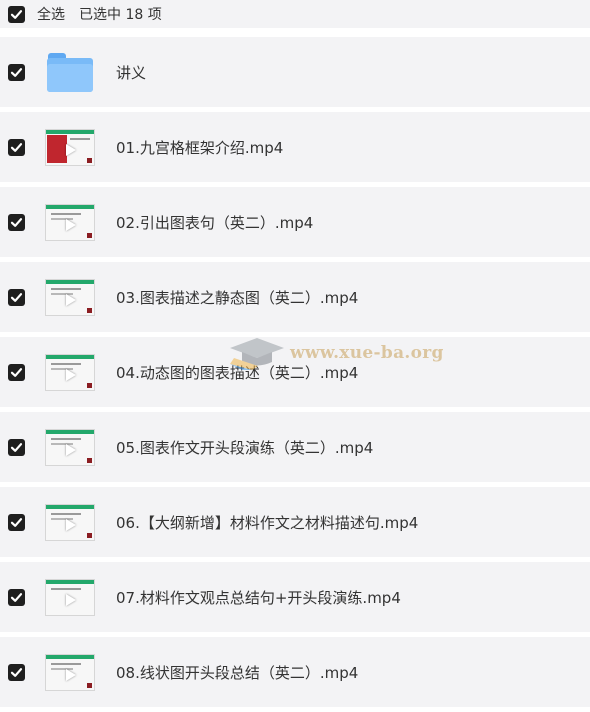  Describe the element at coordinates (295, 72) in the screenshot. I see `list-item-folder: 讲义` at that location.